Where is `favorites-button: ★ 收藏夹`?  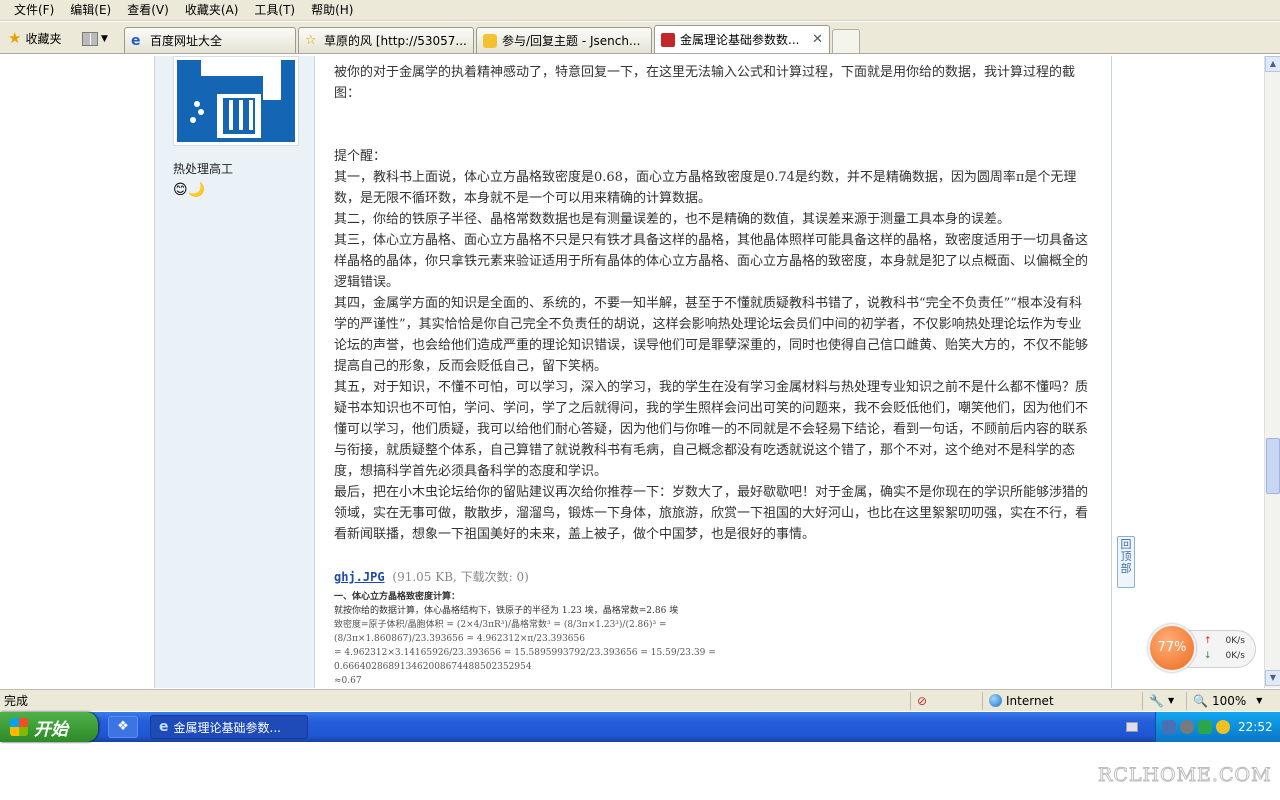
favorites-button: ★ 收藏夹 is located at coordinates (40, 38).